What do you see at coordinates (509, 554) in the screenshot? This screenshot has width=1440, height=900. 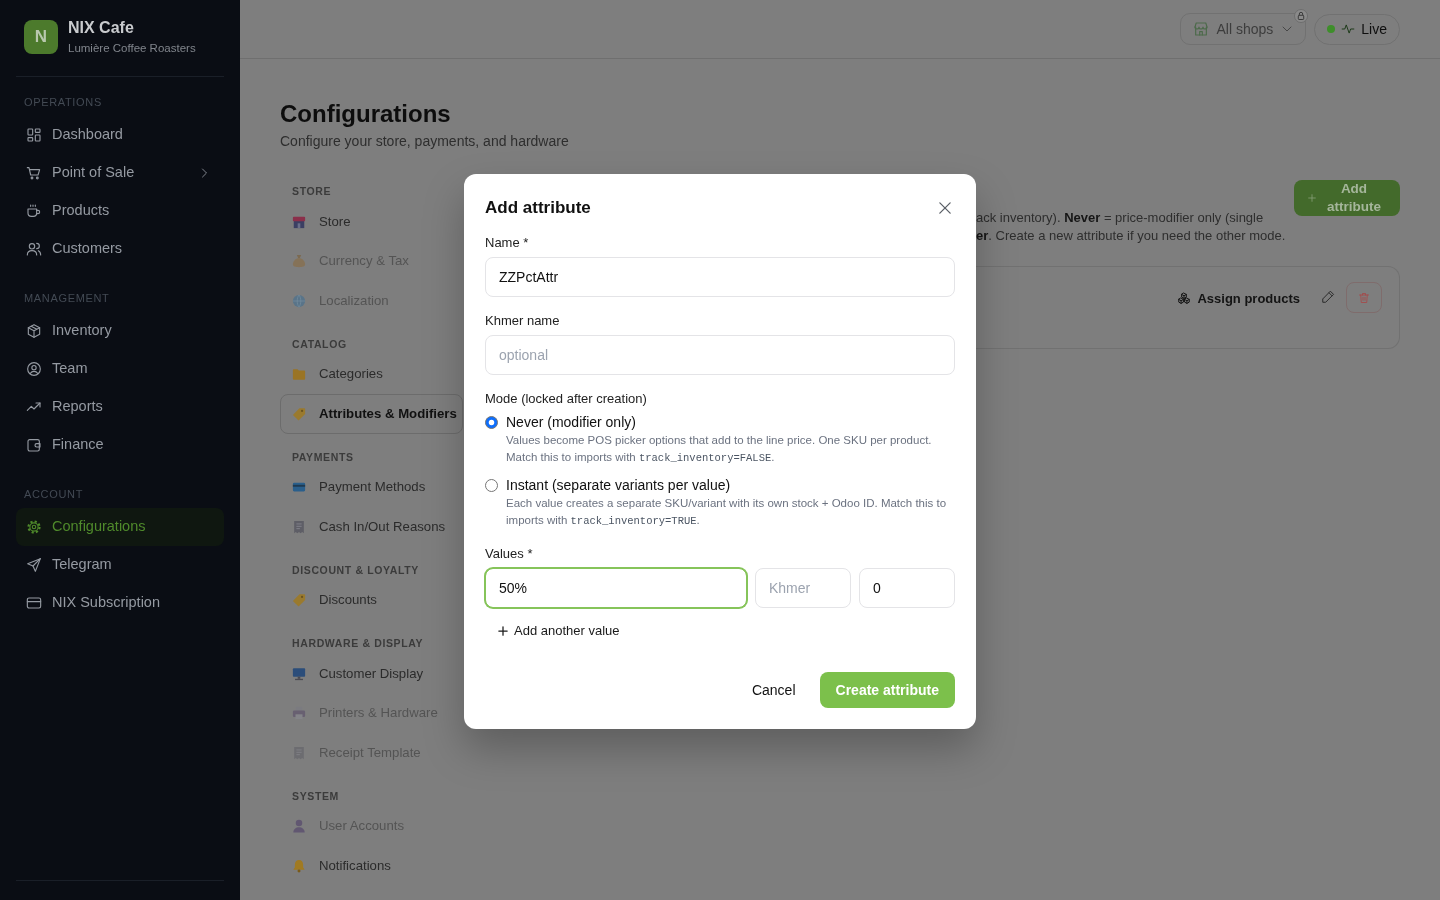 I see `field-label: Values *` at bounding box center [509, 554].